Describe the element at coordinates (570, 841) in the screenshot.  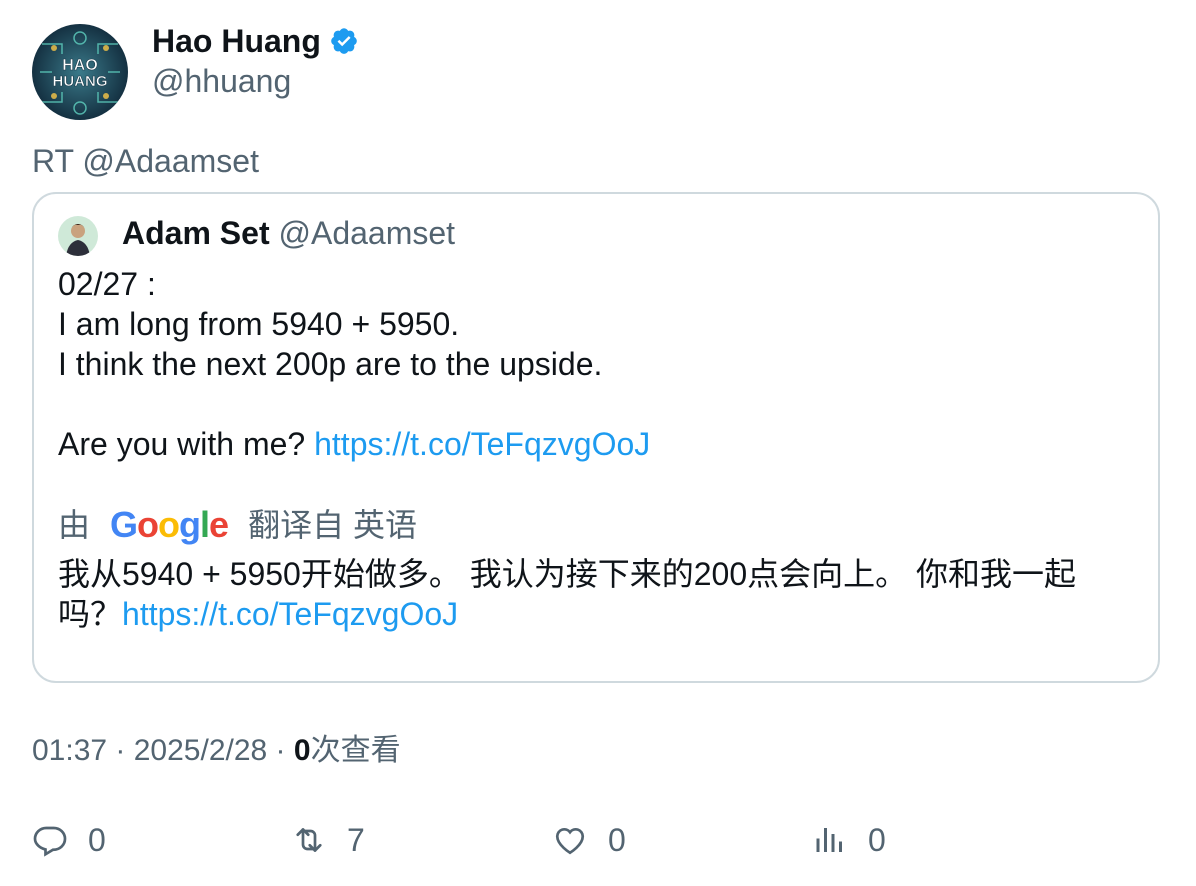
I see `heart-icon` at that location.